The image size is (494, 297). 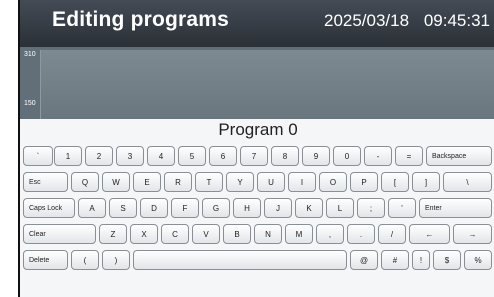 What do you see at coordinates (254, 156) in the screenshot?
I see `key-7: 7` at bounding box center [254, 156].